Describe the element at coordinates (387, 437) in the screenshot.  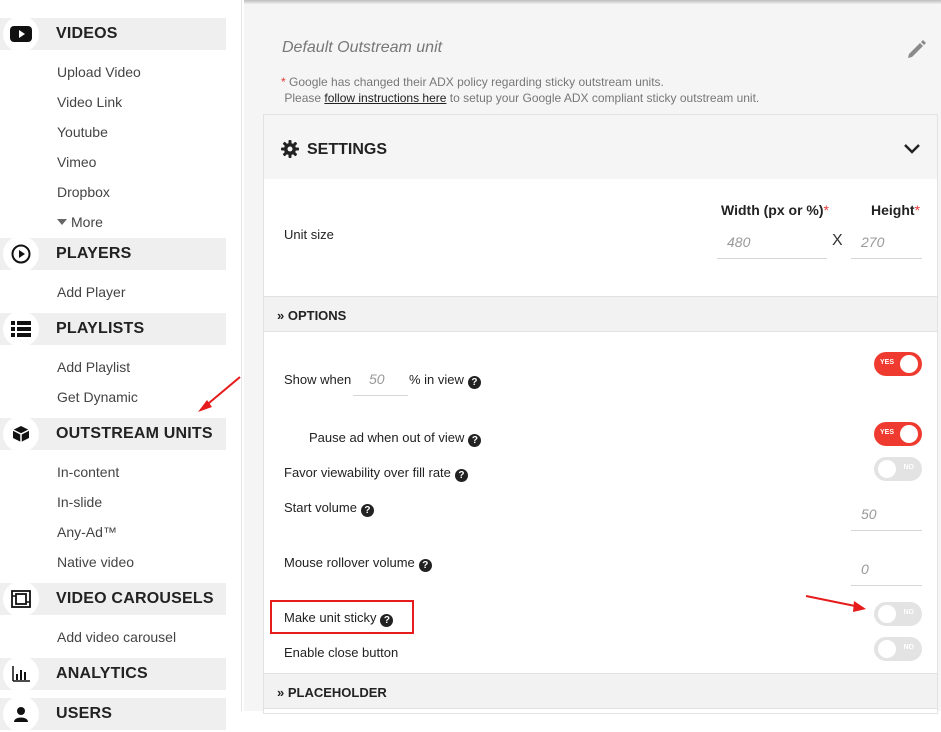
I see `pause-ad-text: Pause ad when out of view` at that location.